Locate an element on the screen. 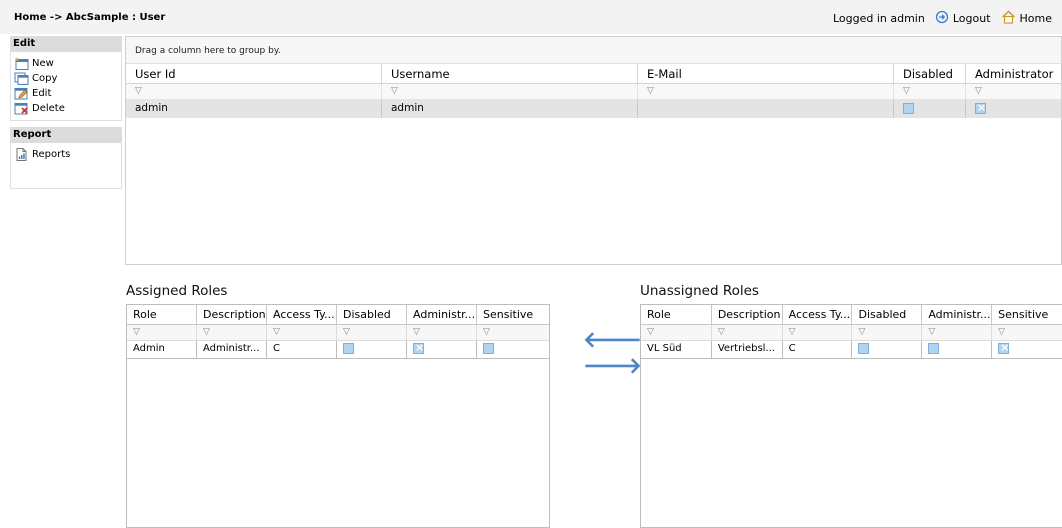  column-header-email: E-Mail is located at coordinates (766, 74).